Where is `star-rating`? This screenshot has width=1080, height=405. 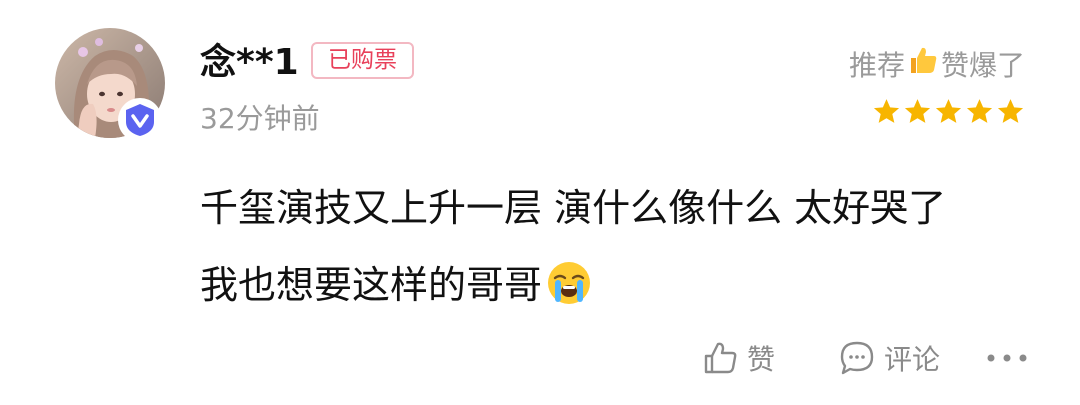 star-rating is located at coordinates (948, 113).